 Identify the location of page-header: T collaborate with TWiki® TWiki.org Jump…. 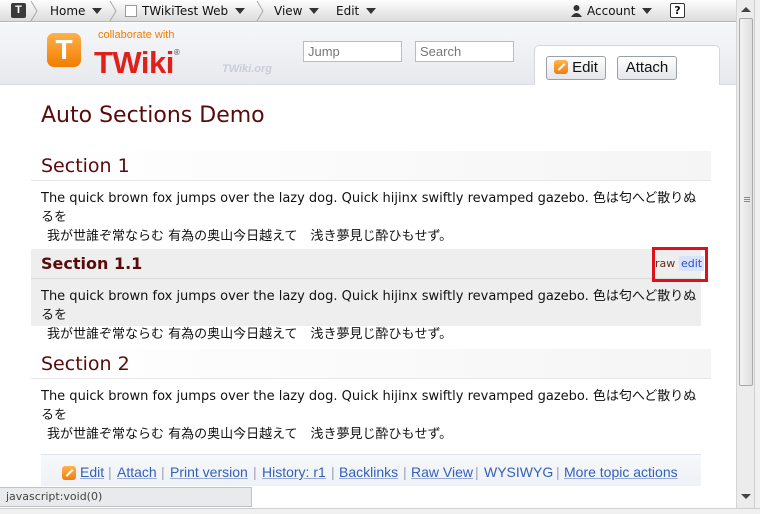
(368, 54).